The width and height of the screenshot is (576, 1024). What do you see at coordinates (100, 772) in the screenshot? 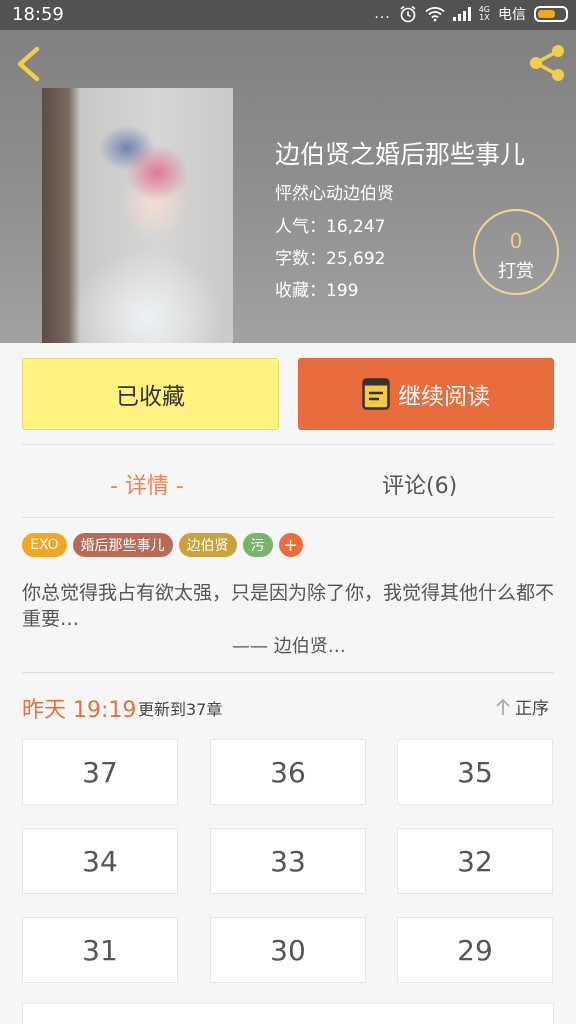
I see `chapter-button: 37` at bounding box center [100, 772].